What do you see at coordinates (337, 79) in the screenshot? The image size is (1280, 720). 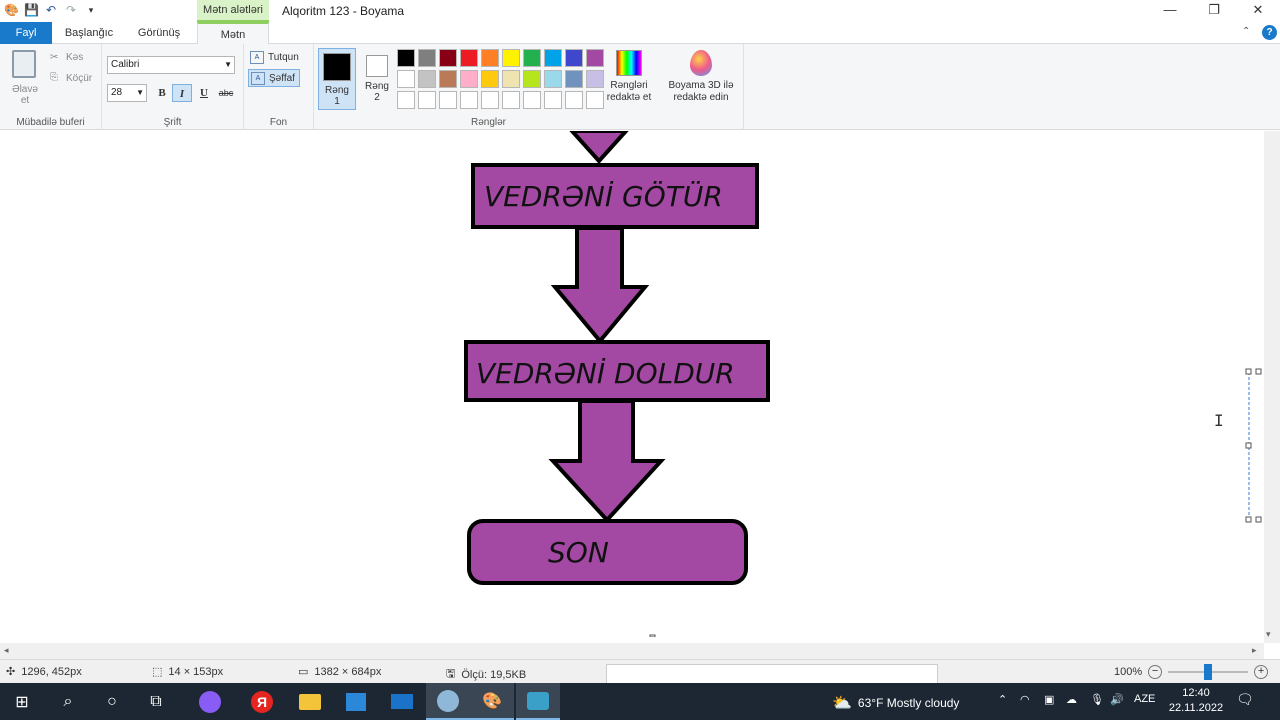 I see `color1-button: Rəng 1` at bounding box center [337, 79].